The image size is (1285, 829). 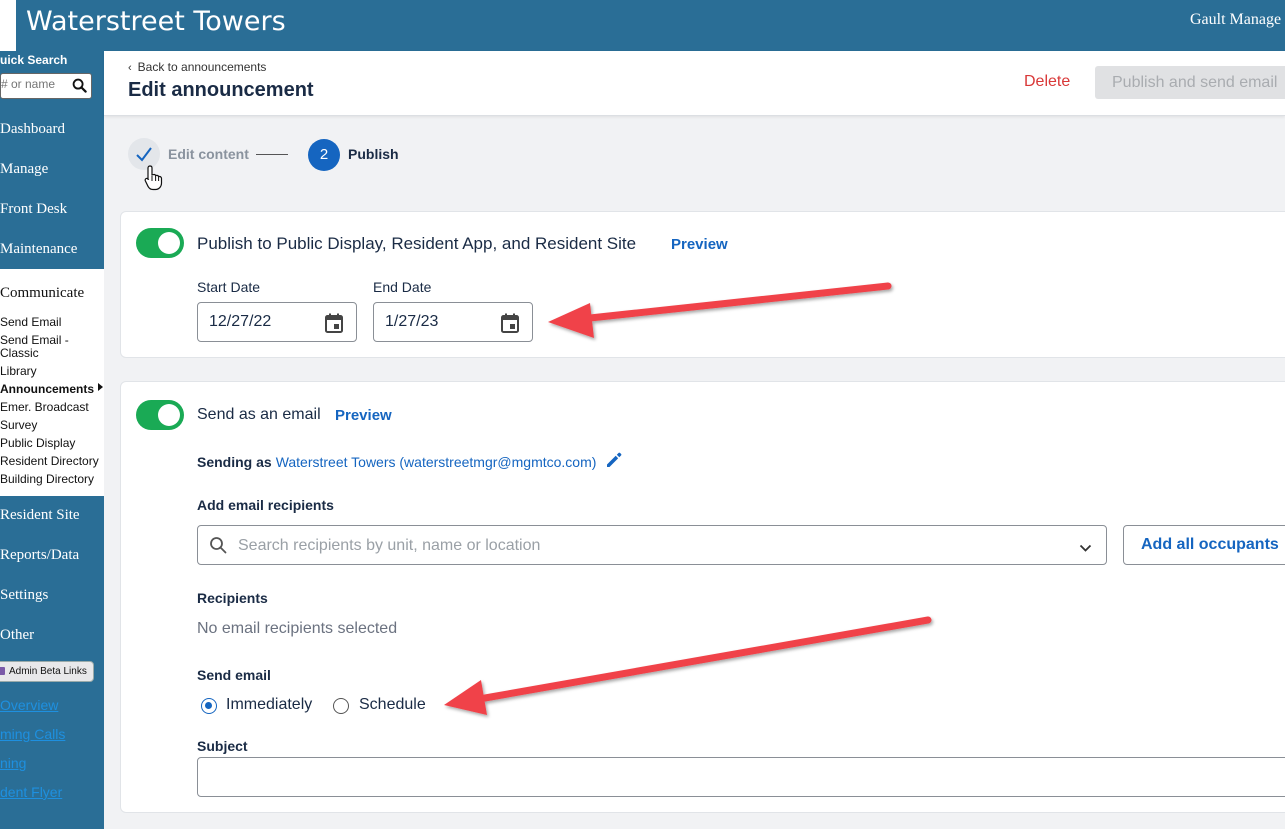 What do you see at coordinates (234, 462) in the screenshot?
I see `sending-as-label: Sending as` at bounding box center [234, 462].